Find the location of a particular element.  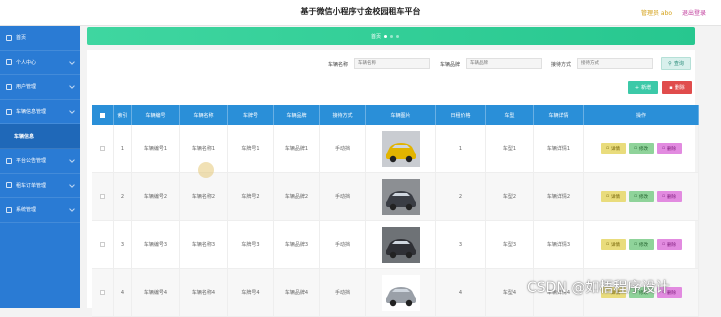

cell-code: 车辆编号2 is located at coordinates (156, 196).